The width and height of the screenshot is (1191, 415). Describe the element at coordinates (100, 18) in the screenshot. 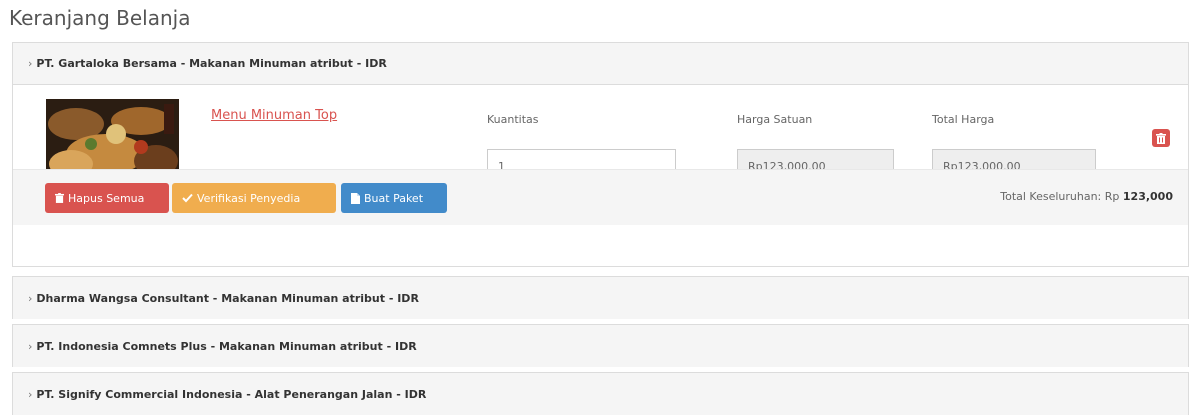

I see `page-title: Keranjang Belanja` at that location.